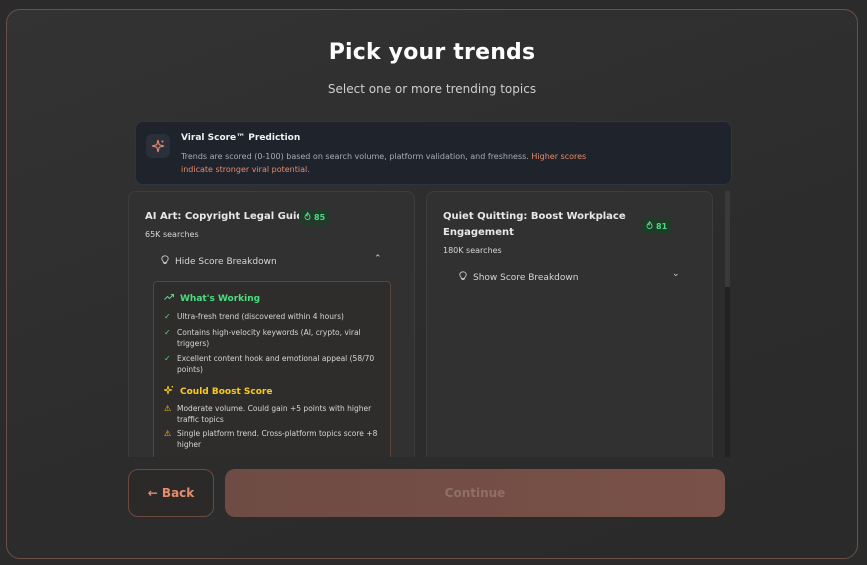 The width and height of the screenshot is (867, 565). Describe the element at coordinates (676, 274) in the screenshot. I see `chevron-down-icon: ⌄` at that location.